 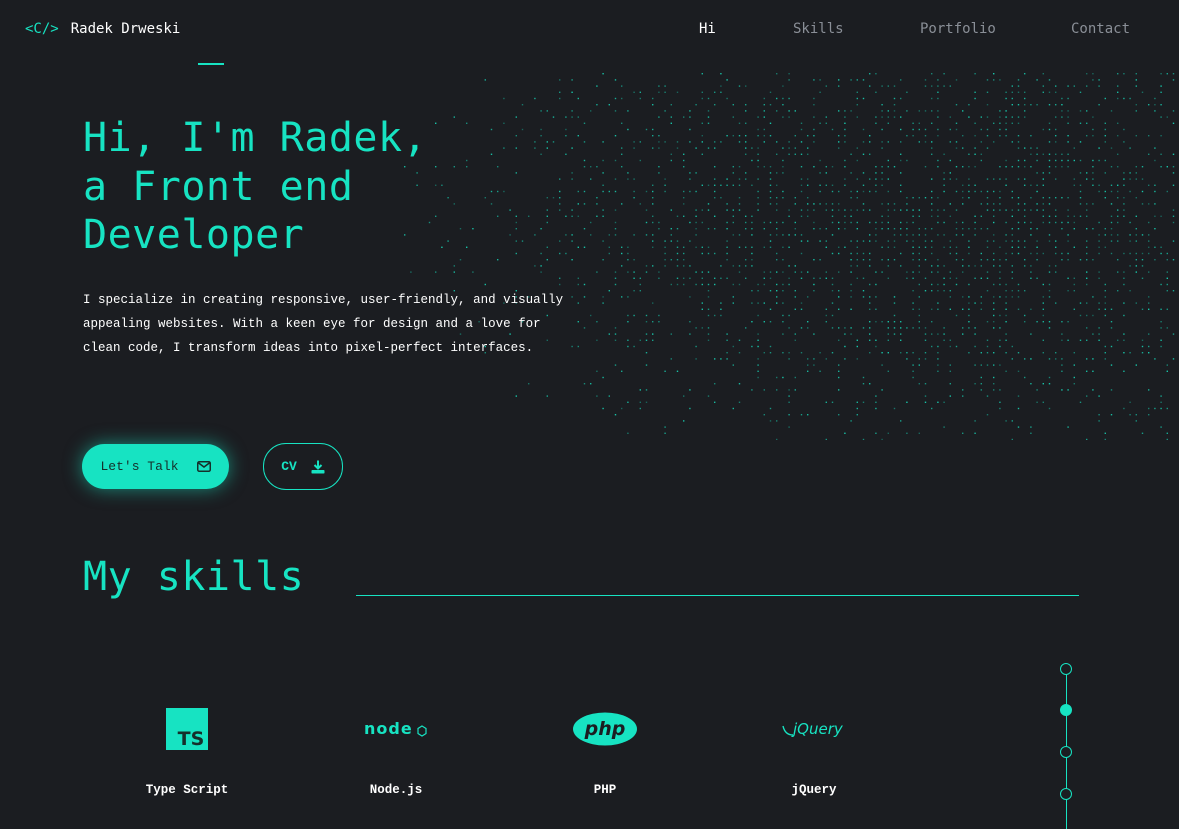 I want to click on nav-item-hi: Hi, so click(x=707, y=29).